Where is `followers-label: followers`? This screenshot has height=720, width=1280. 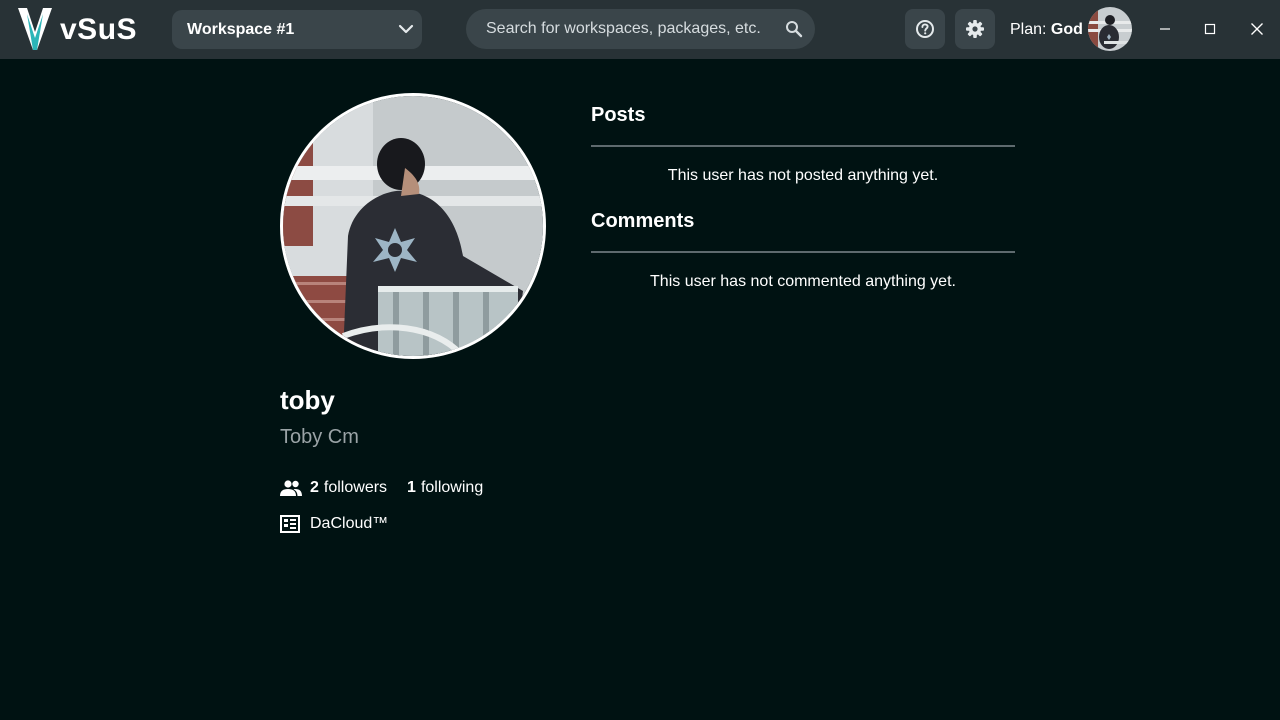 followers-label: followers is located at coordinates (355, 487).